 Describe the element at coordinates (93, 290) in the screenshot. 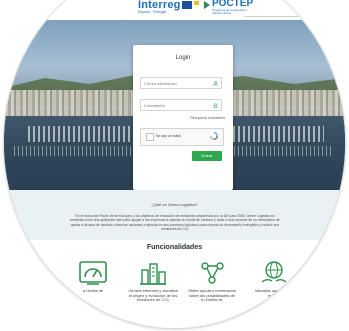

I see `feature-label: a Huella de` at that location.